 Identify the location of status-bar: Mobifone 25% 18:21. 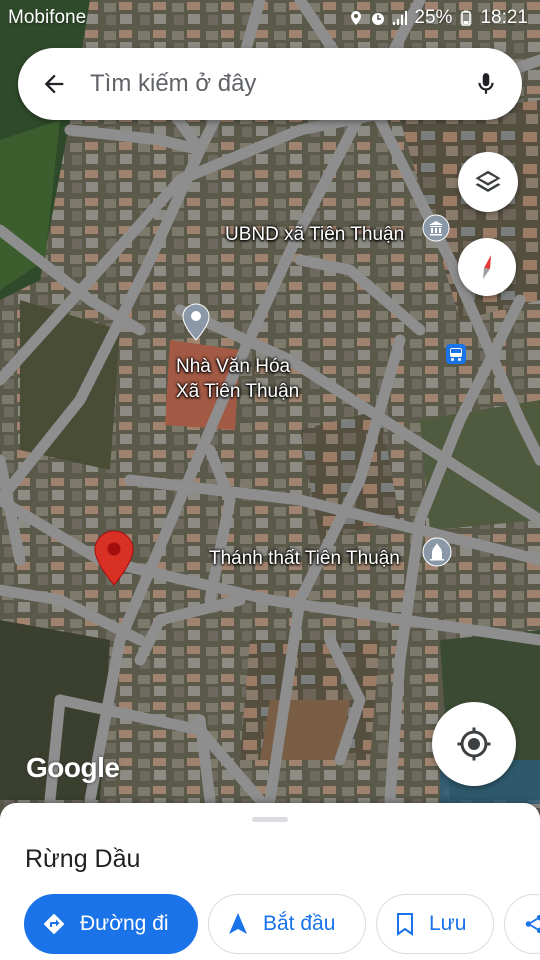
(270, 18).